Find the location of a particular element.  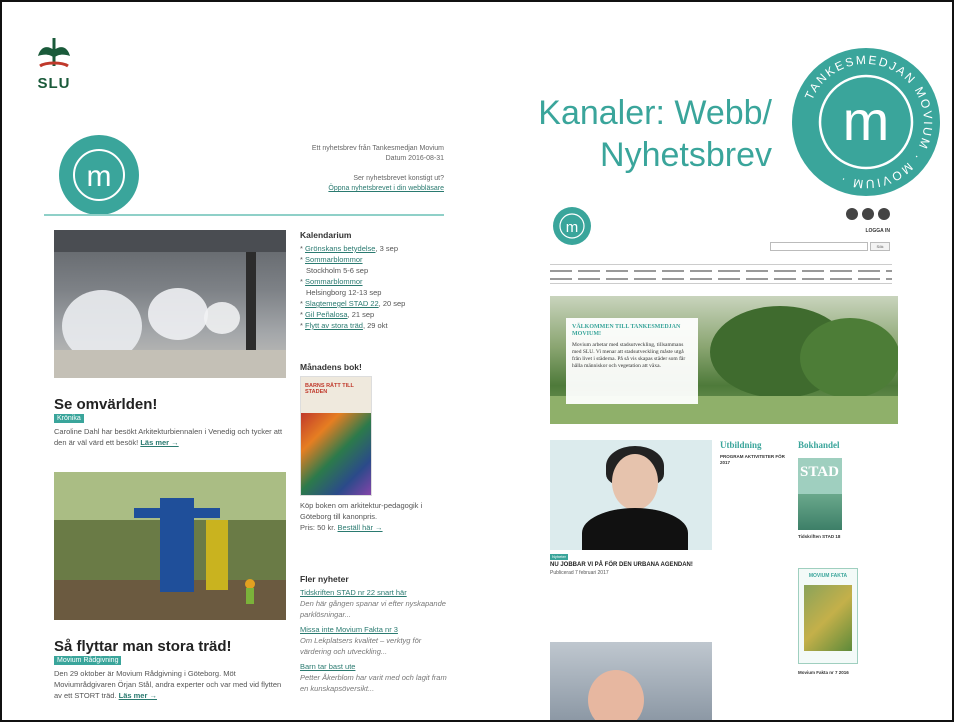

hero-title: VÄLKOMMEN TILL TANKESMEDJAN MOVIUM! is located at coordinates (626, 330).